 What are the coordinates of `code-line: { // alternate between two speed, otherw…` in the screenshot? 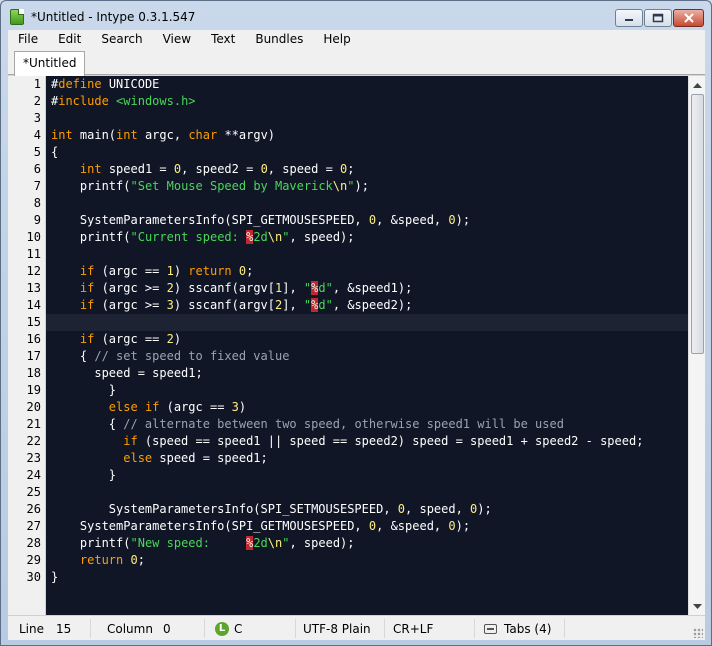 It's located at (307, 424).